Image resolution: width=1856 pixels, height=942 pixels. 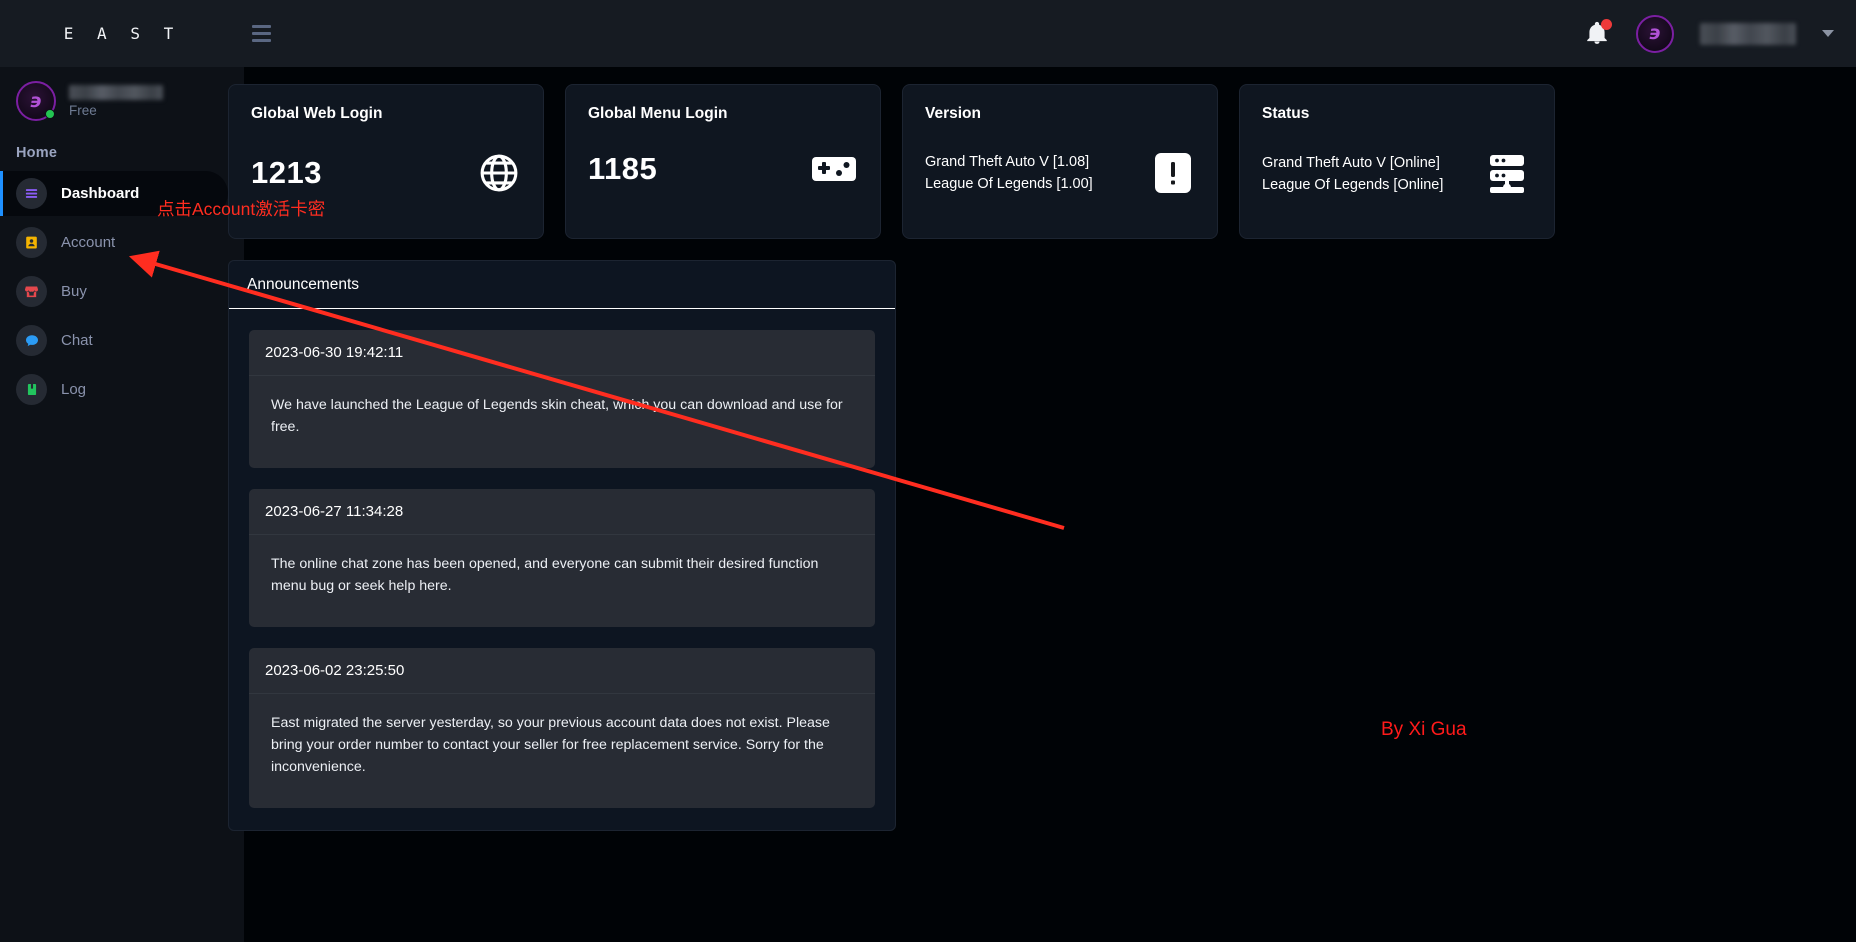 I want to click on avatar: ϶, so click(x=1655, y=33).